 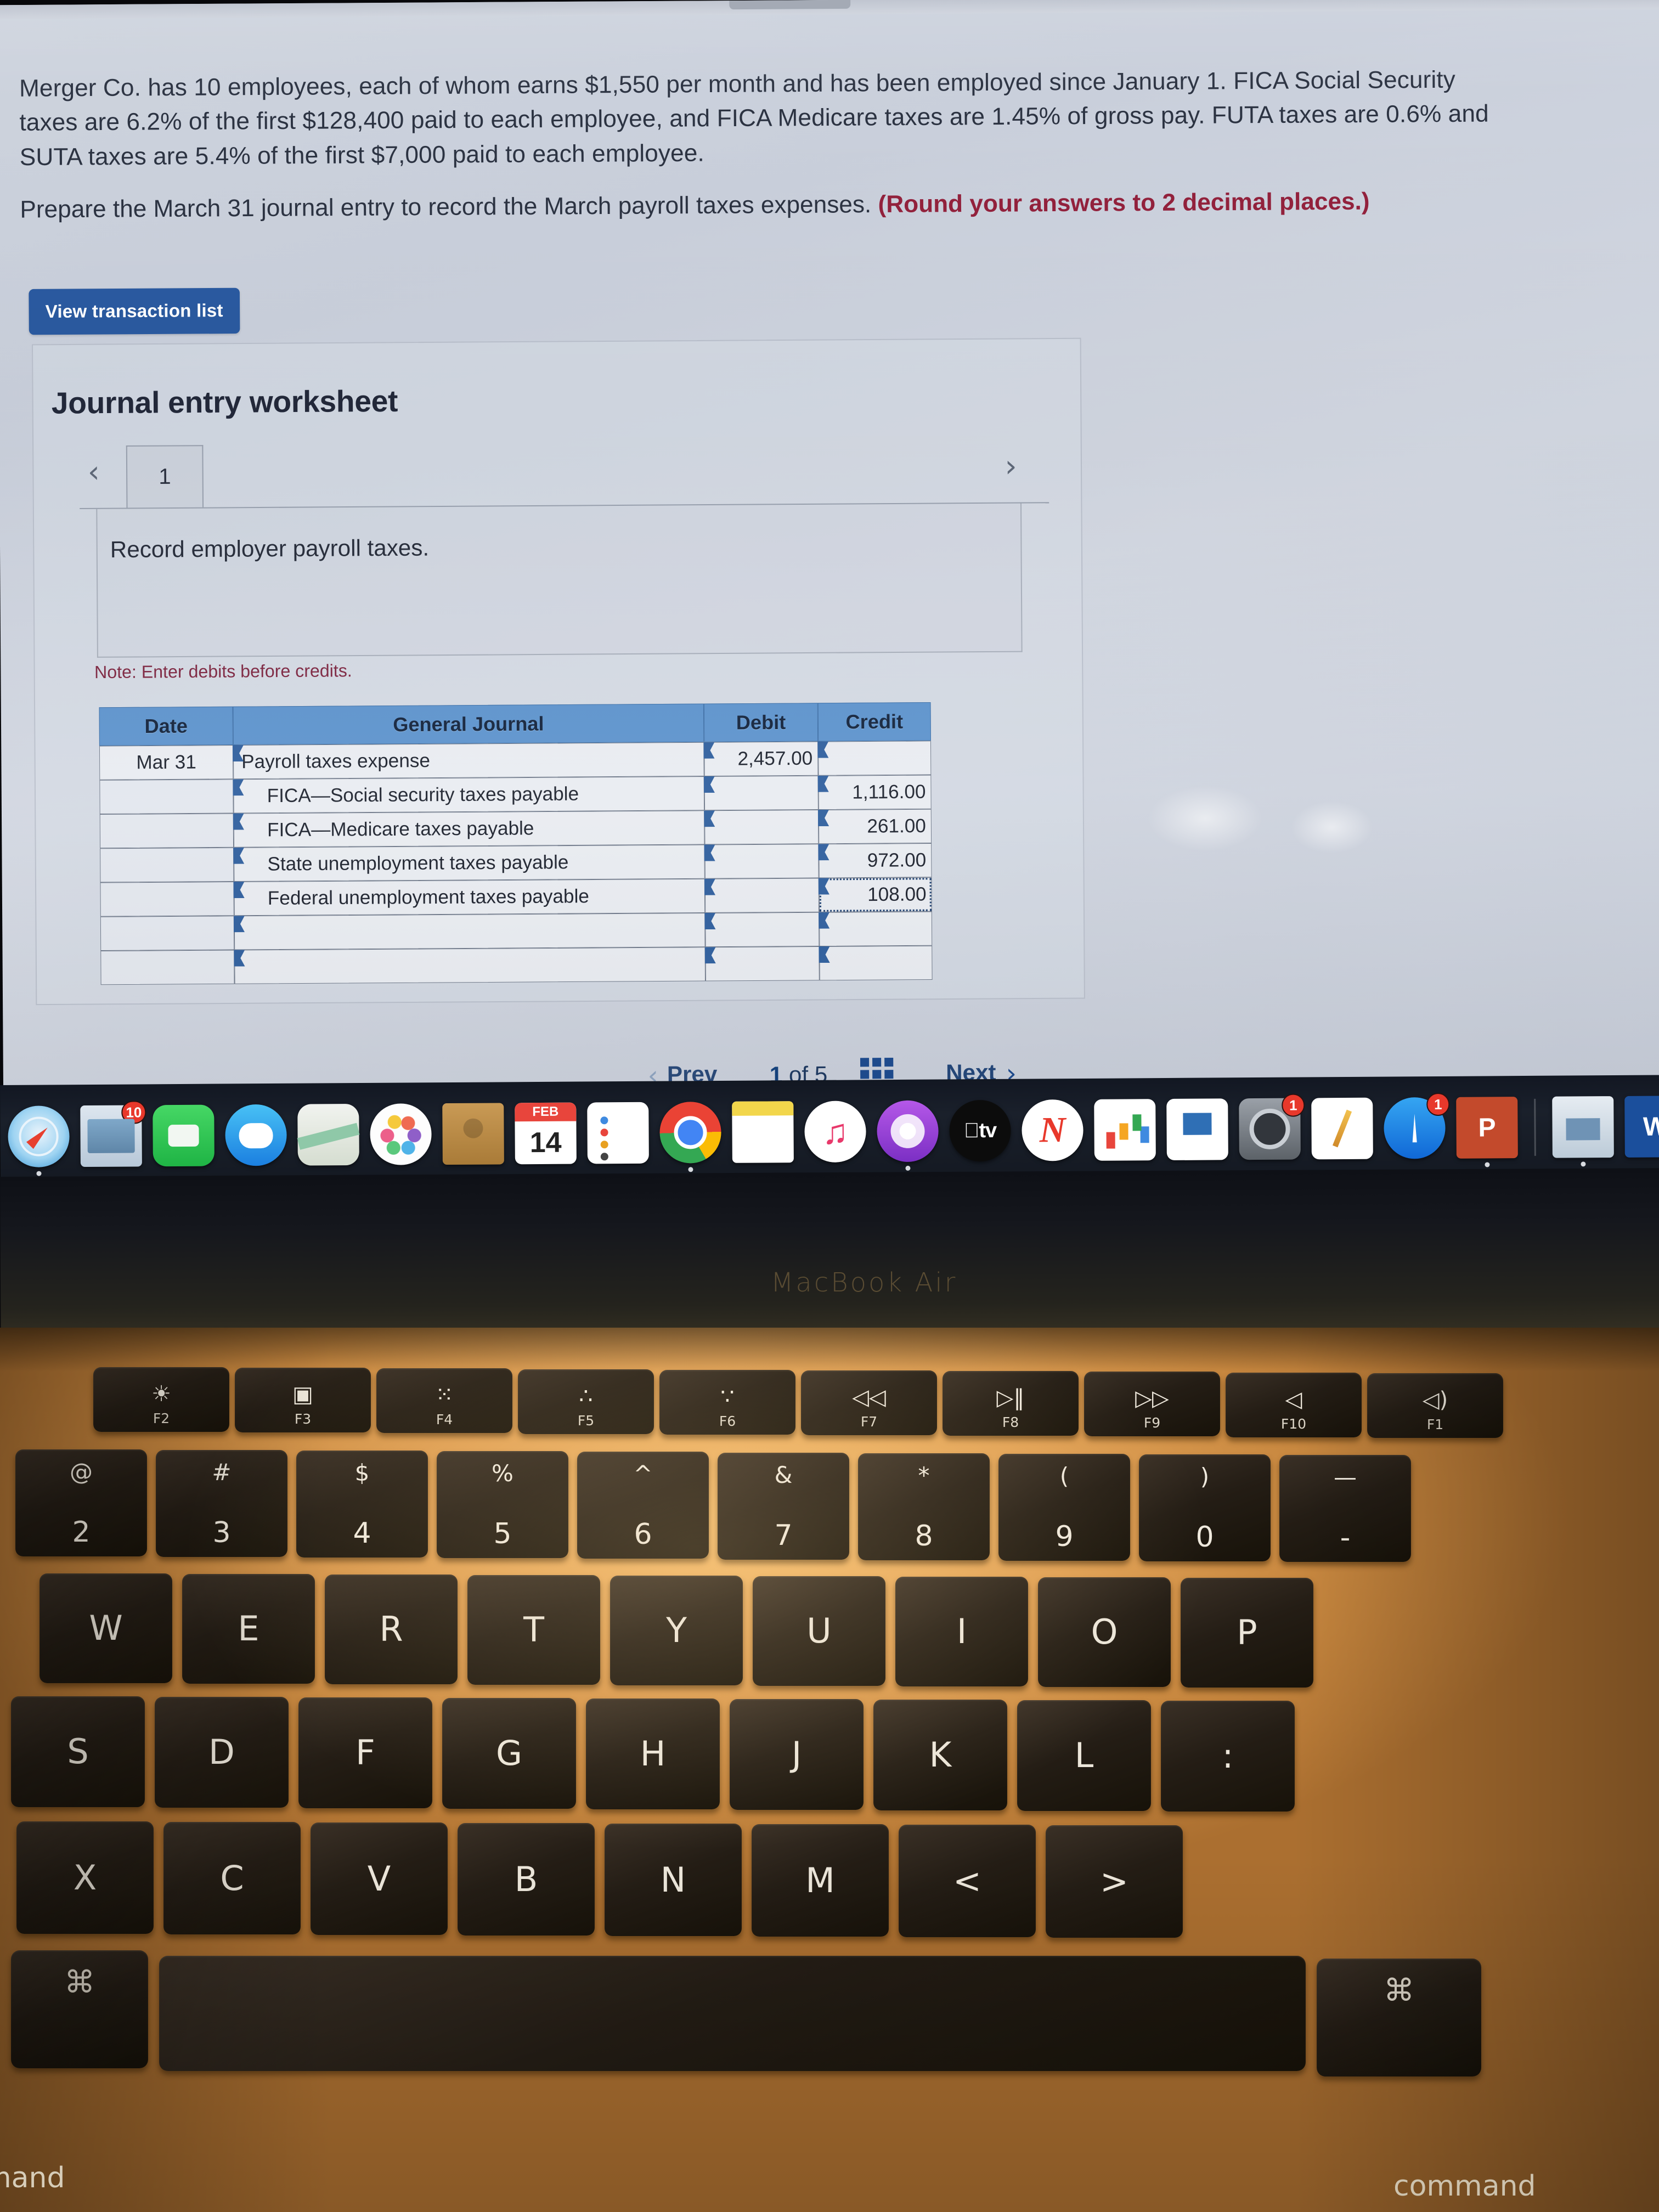 What do you see at coordinates (727, 1402) in the screenshot?
I see `key-f6: ∵ F6` at bounding box center [727, 1402].